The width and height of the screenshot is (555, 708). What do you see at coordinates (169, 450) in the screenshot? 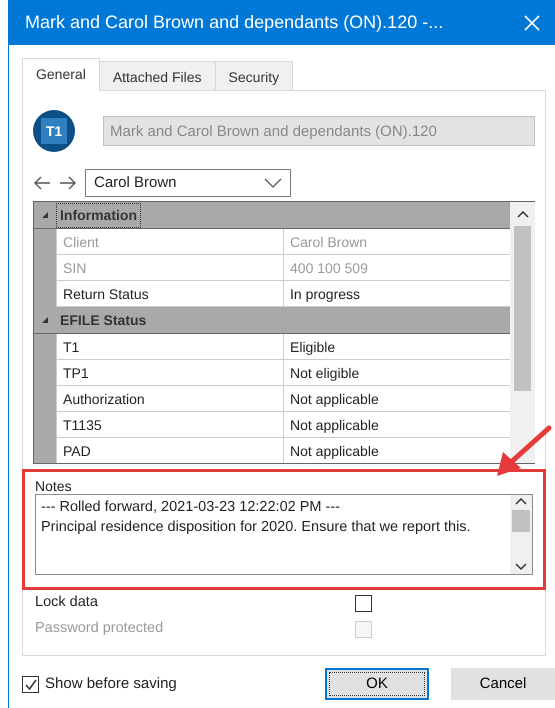
I see `property-label: PAD` at bounding box center [169, 450].